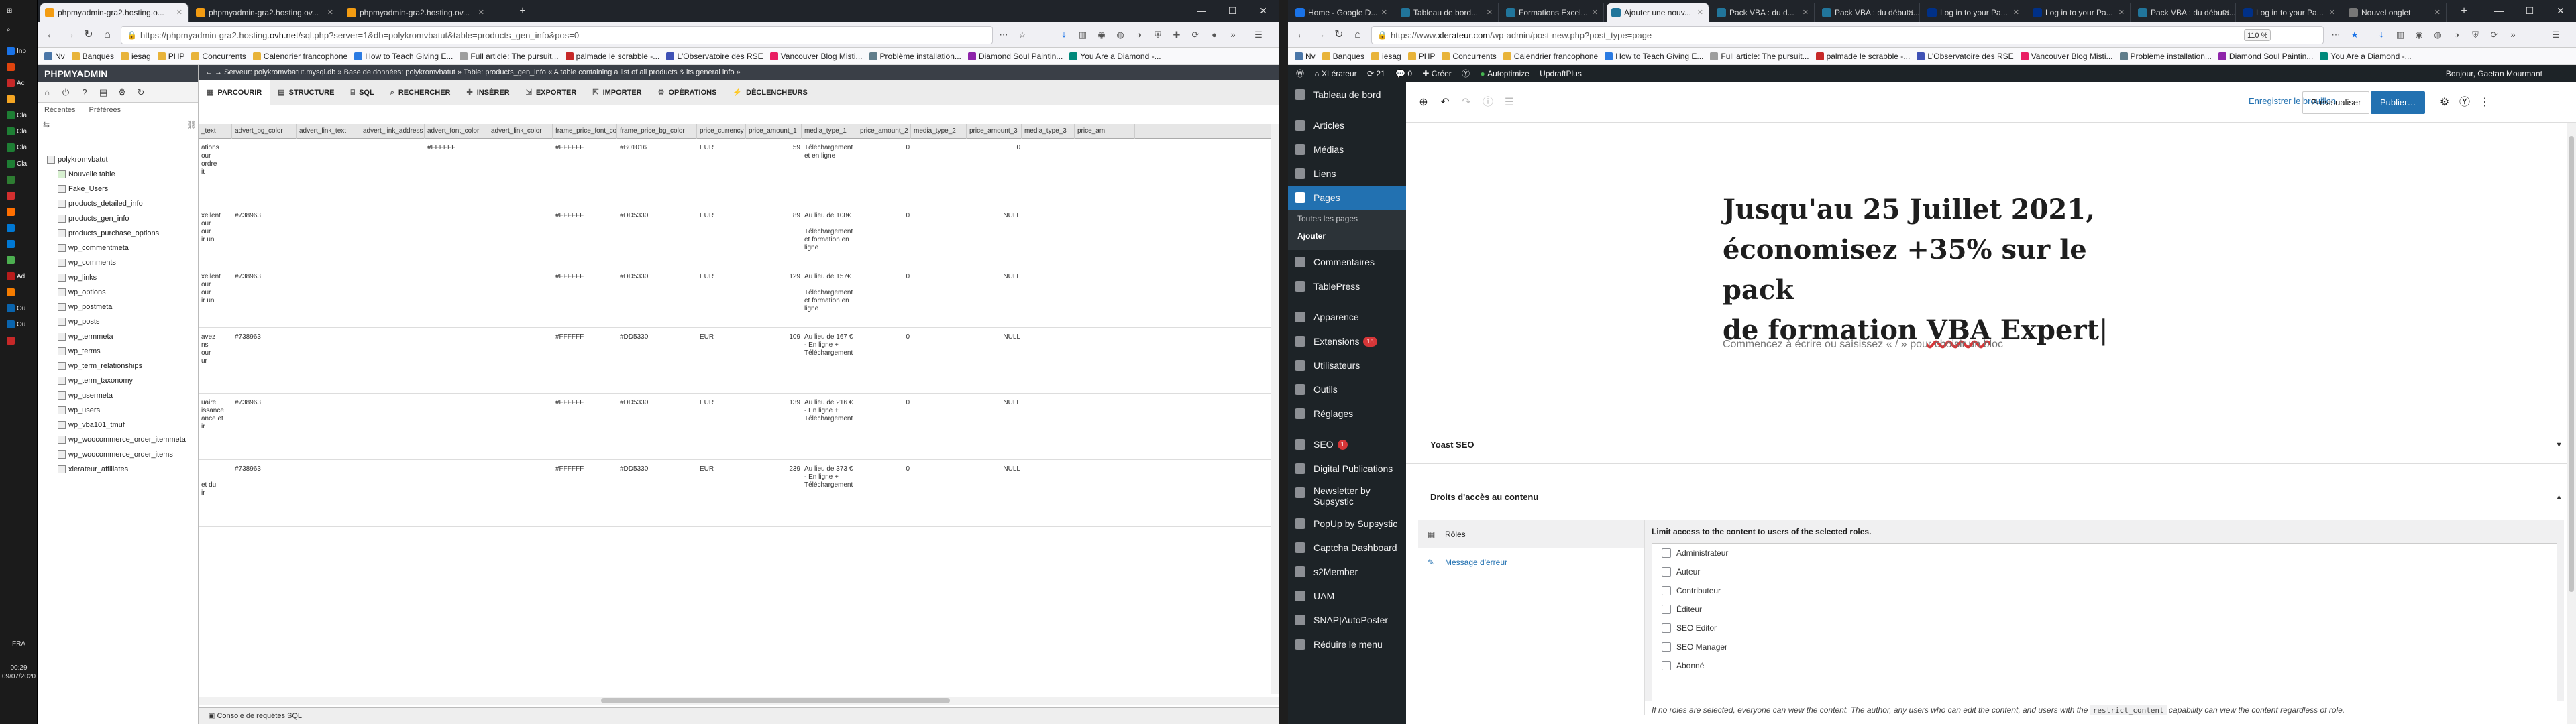 This screenshot has height=724, width=2576. What do you see at coordinates (2494, 35) in the screenshot?
I see `sync-icon: ⟳` at bounding box center [2494, 35].